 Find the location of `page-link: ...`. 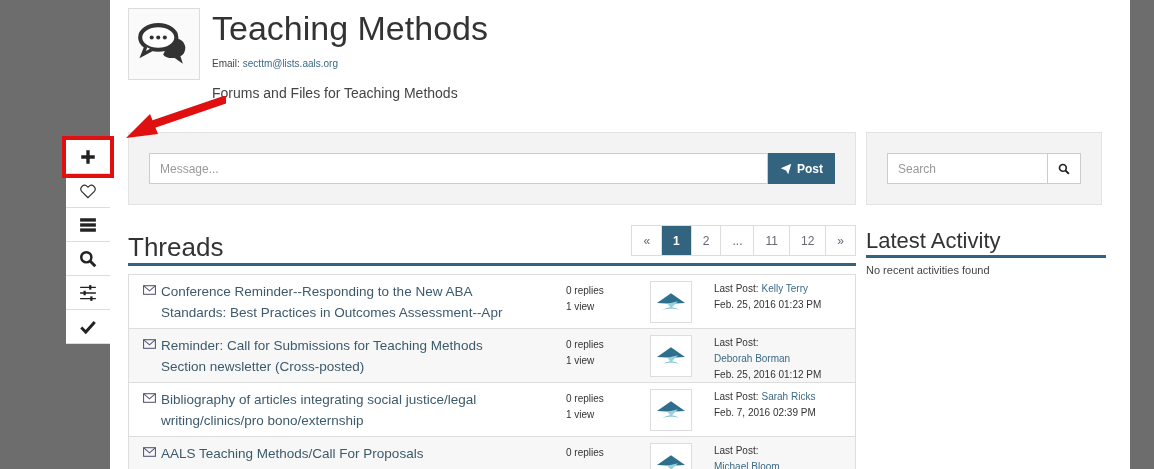

page-link: ... is located at coordinates (737, 240).